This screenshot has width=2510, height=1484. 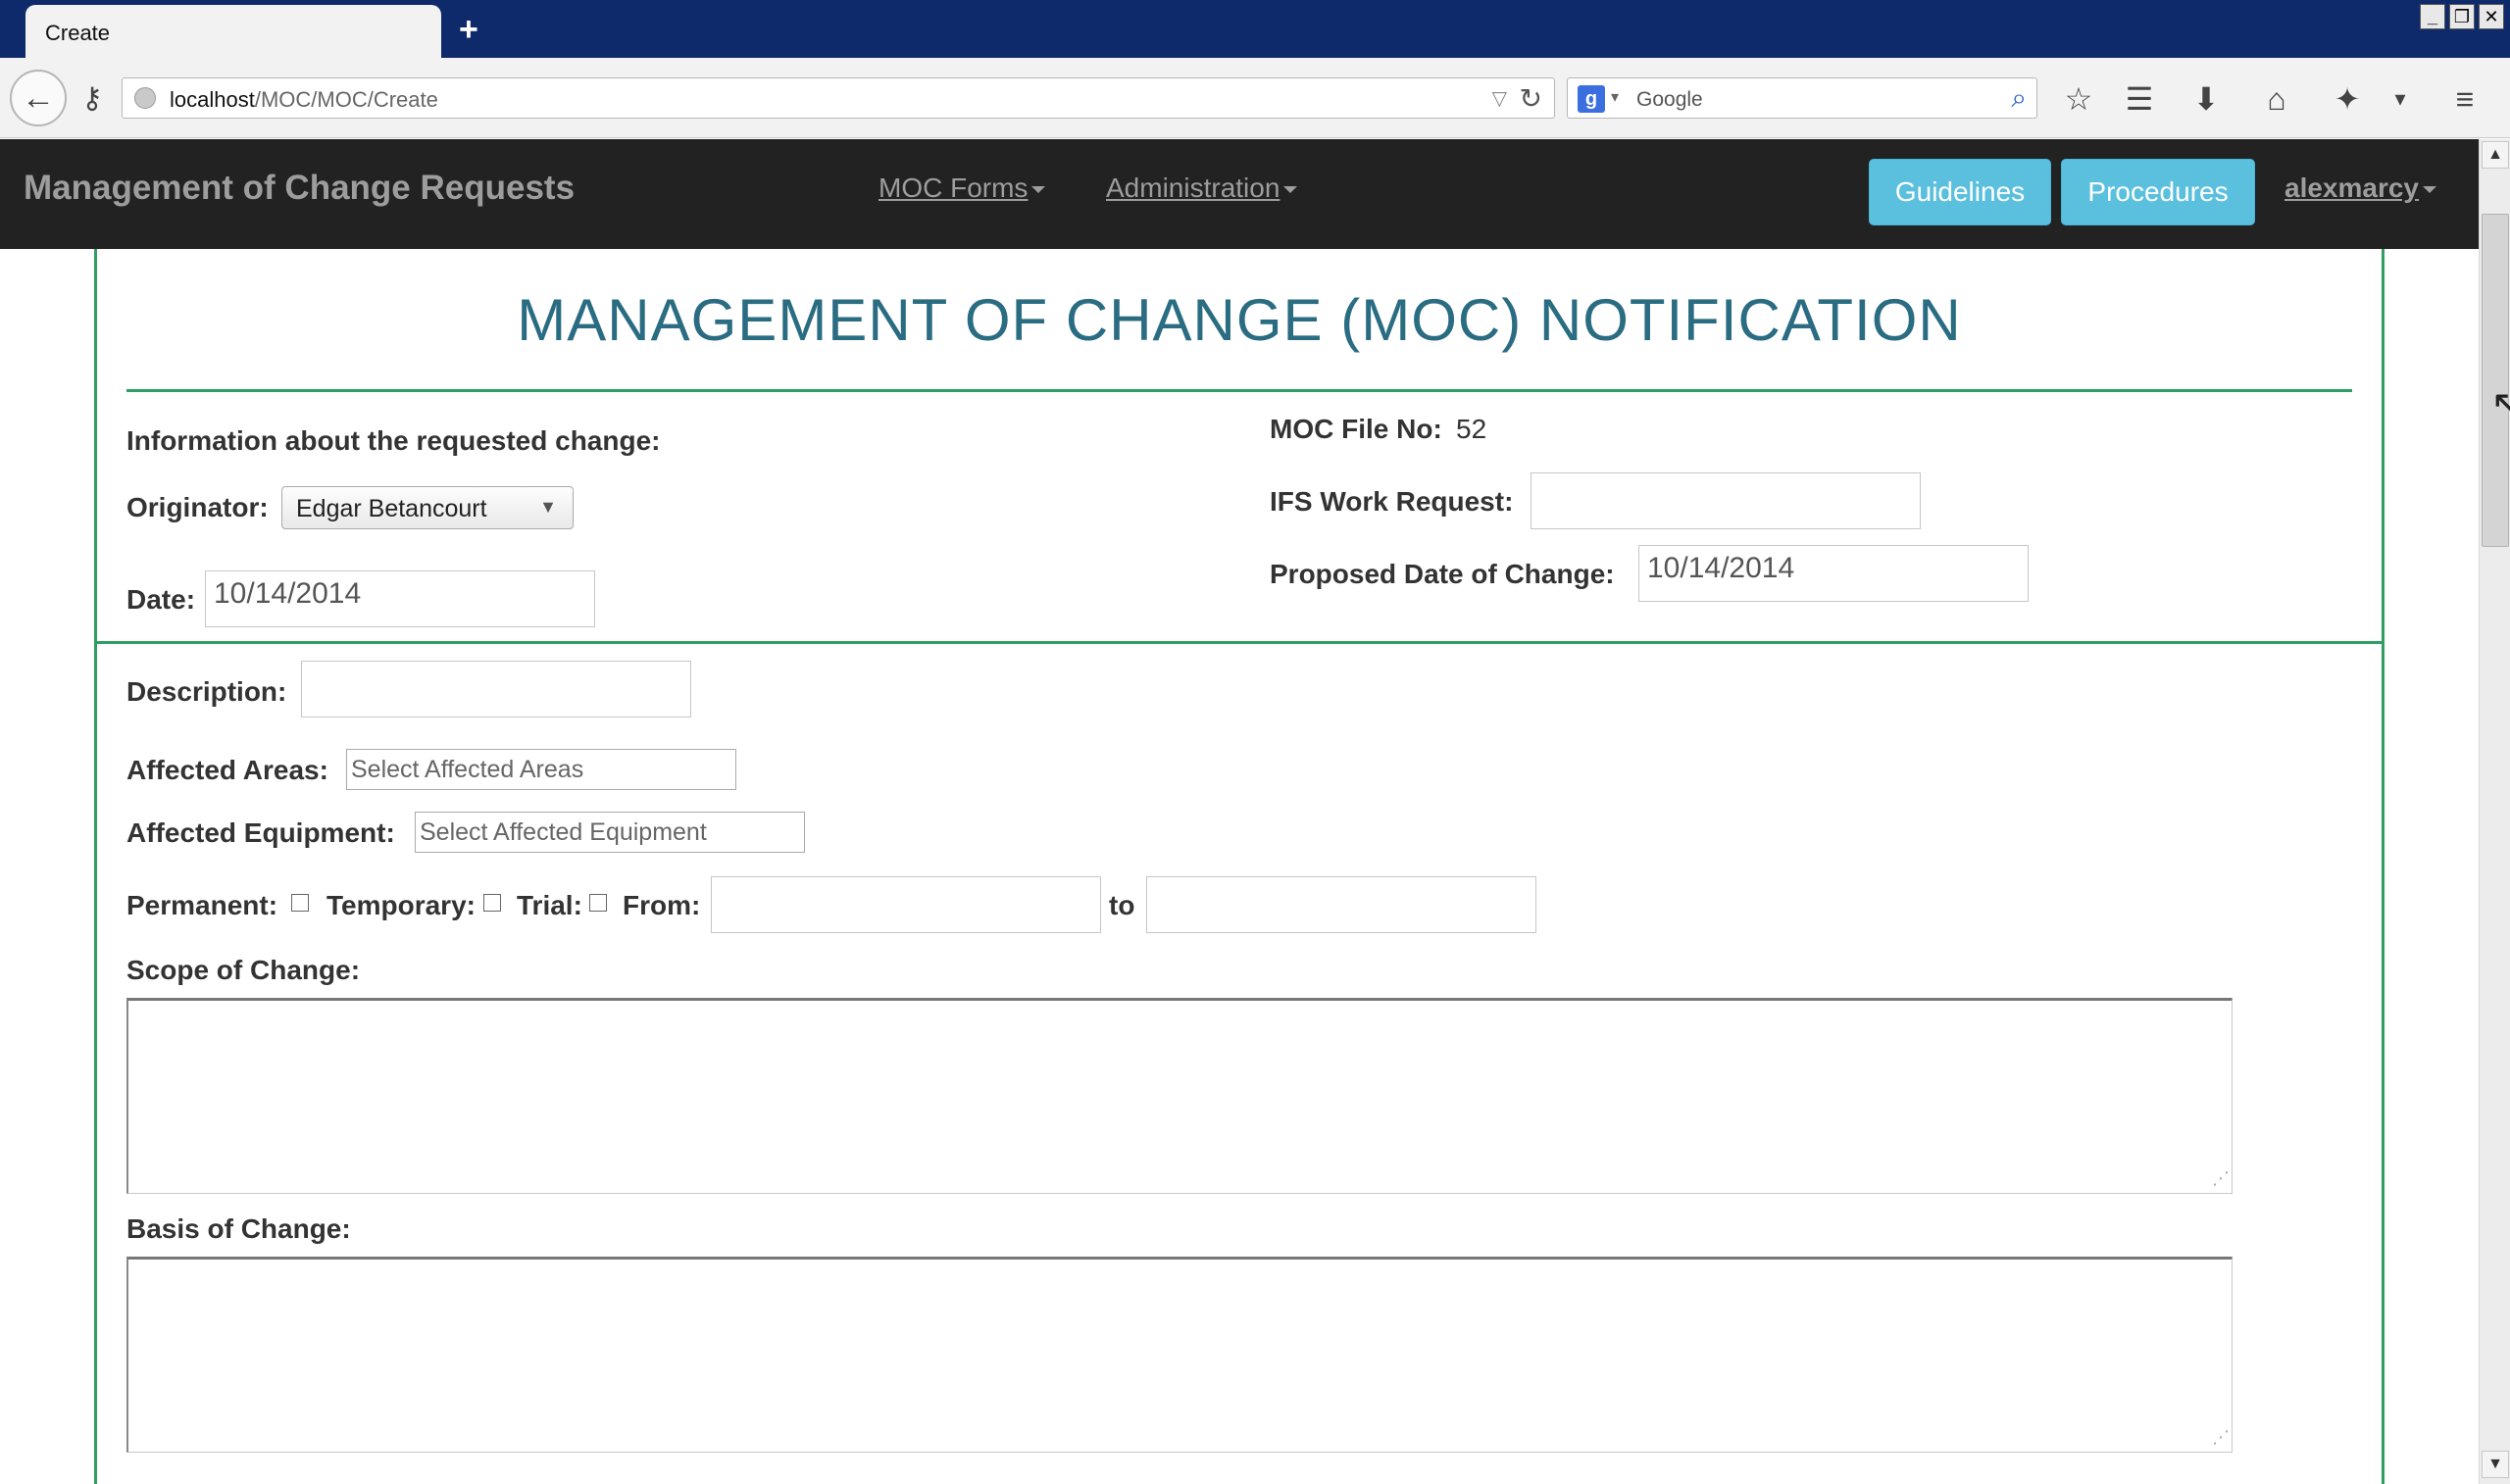 I want to click on back-arrow-icon: ←, so click(x=38, y=98).